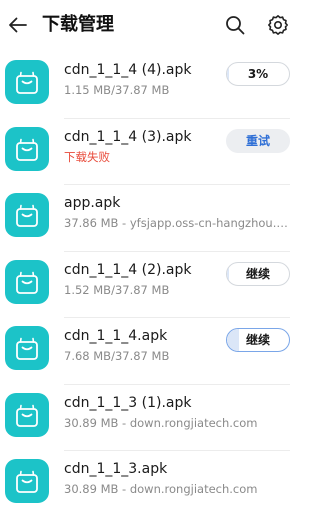  Describe the element at coordinates (150, 85) in the screenshot. I see `download-item: cdn_1_1_4 (4).apk 1.15 MB/37.87 MB 3%` at that location.